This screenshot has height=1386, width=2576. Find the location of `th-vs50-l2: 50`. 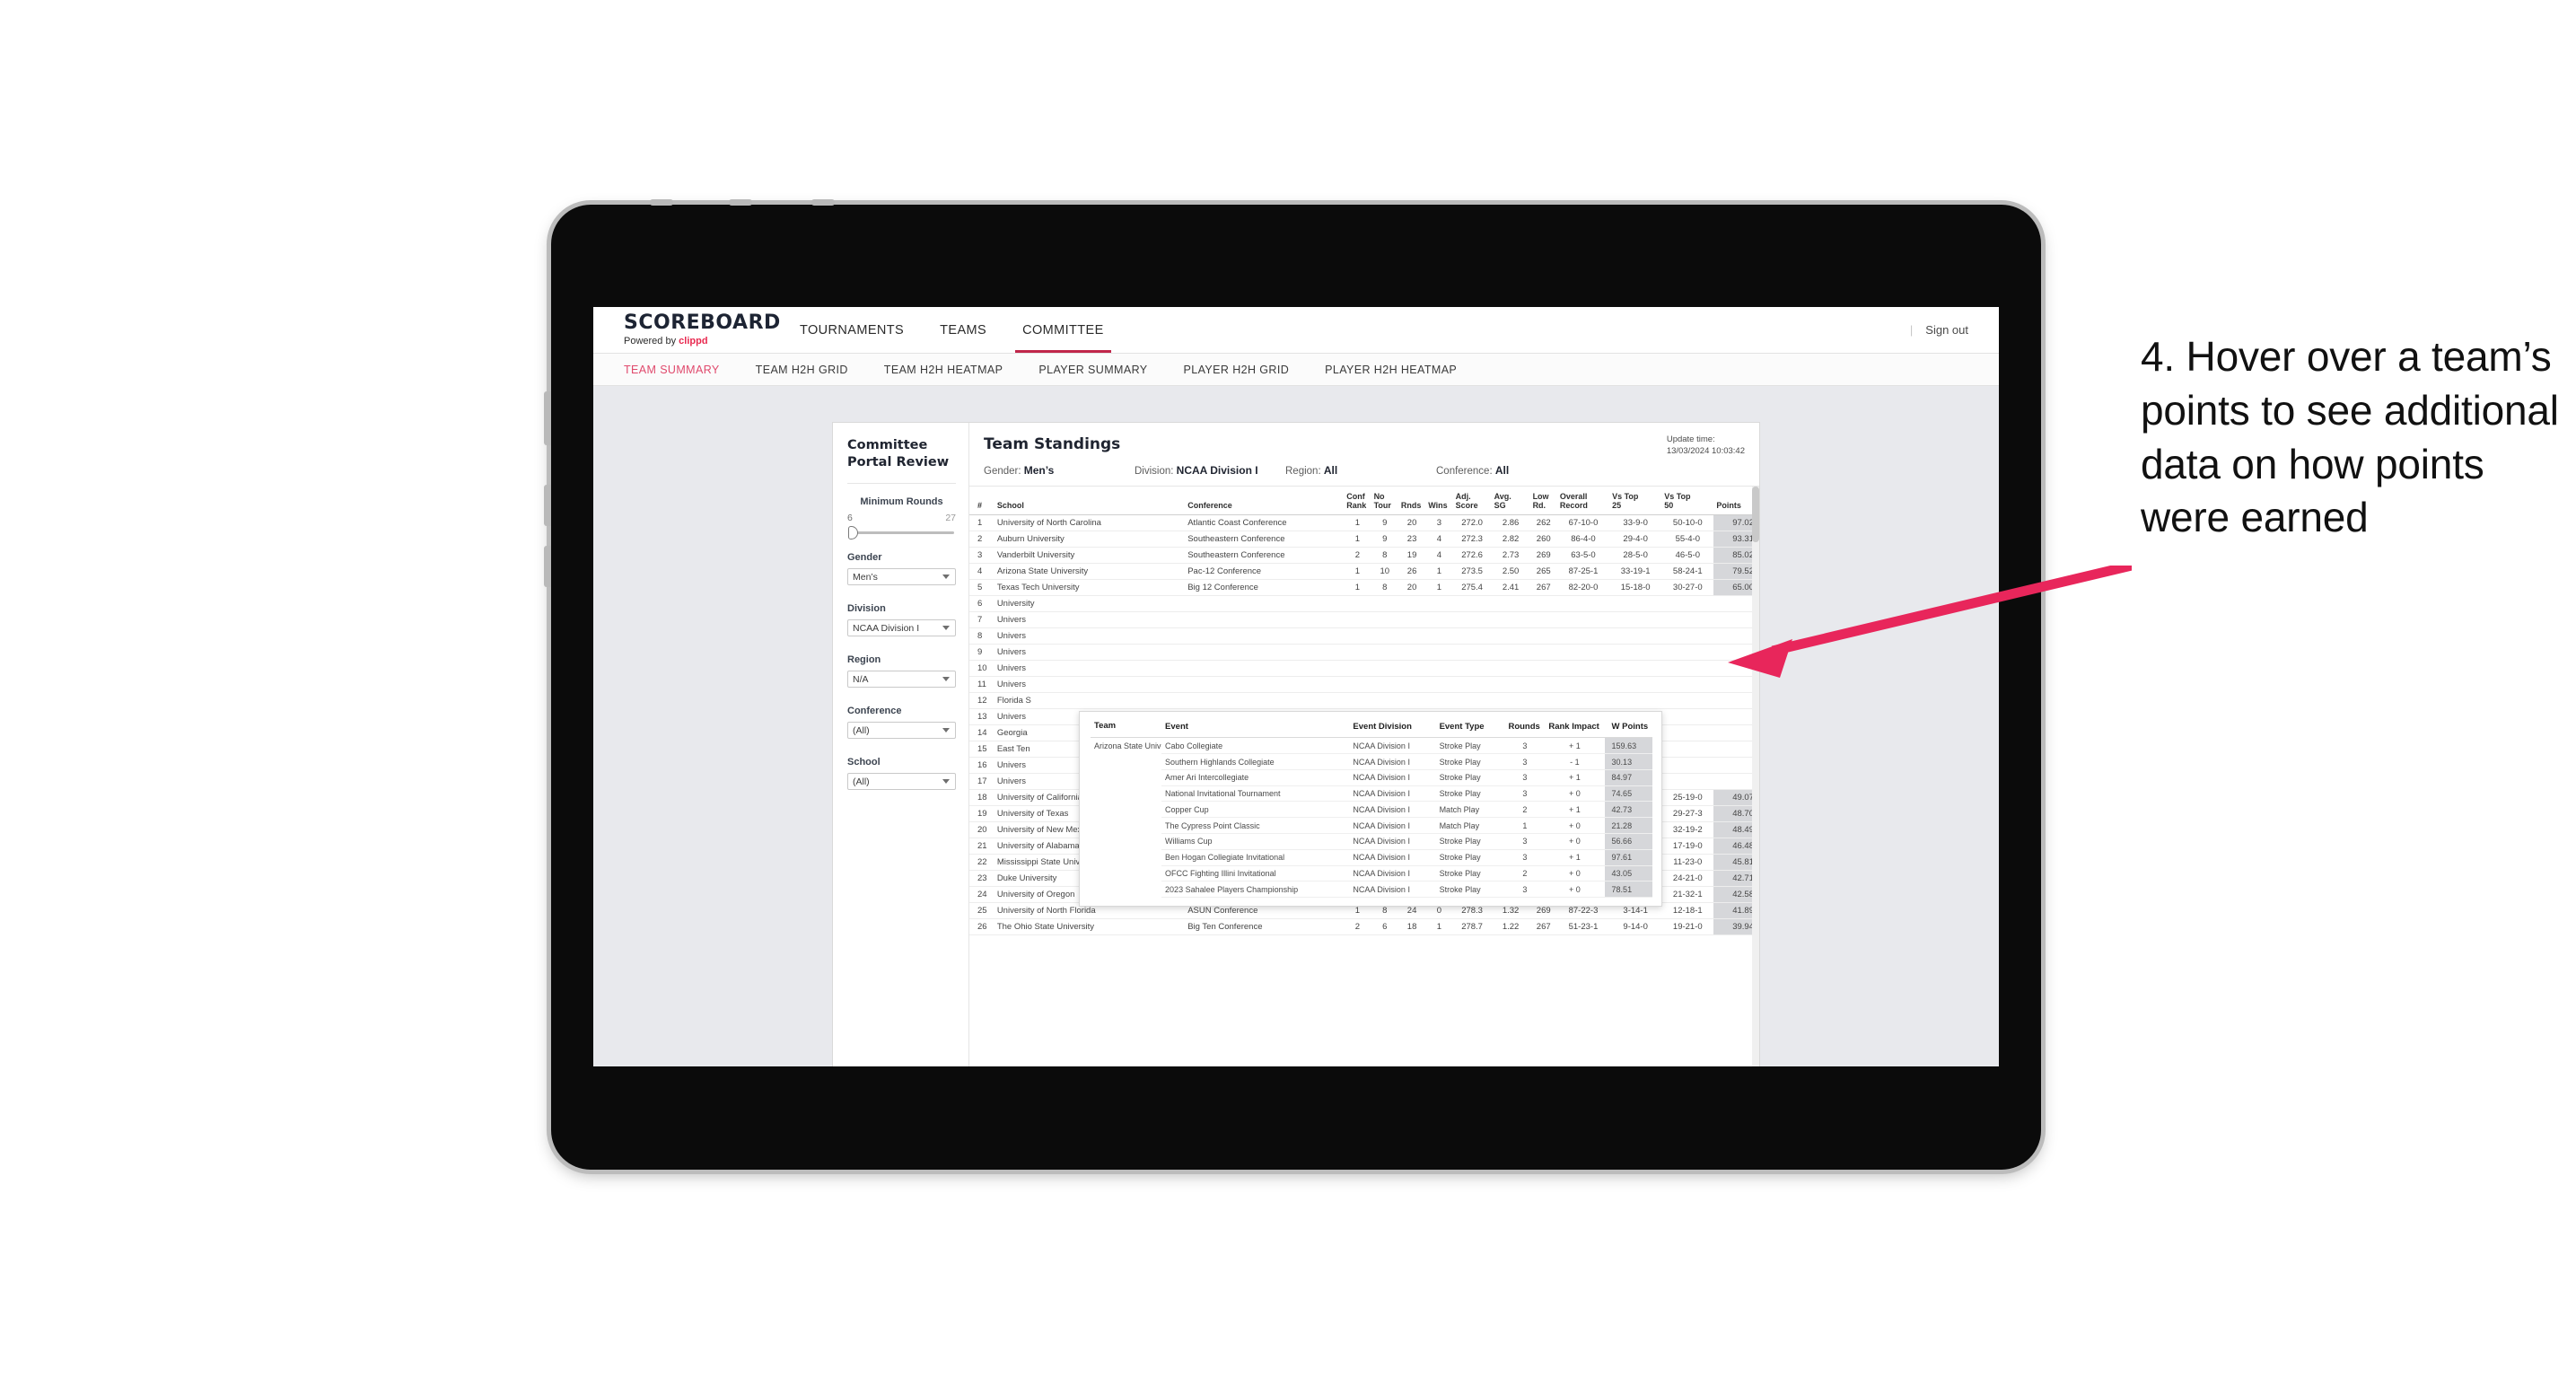

th-vs50-l2: 50 is located at coordinates (1669, 506).